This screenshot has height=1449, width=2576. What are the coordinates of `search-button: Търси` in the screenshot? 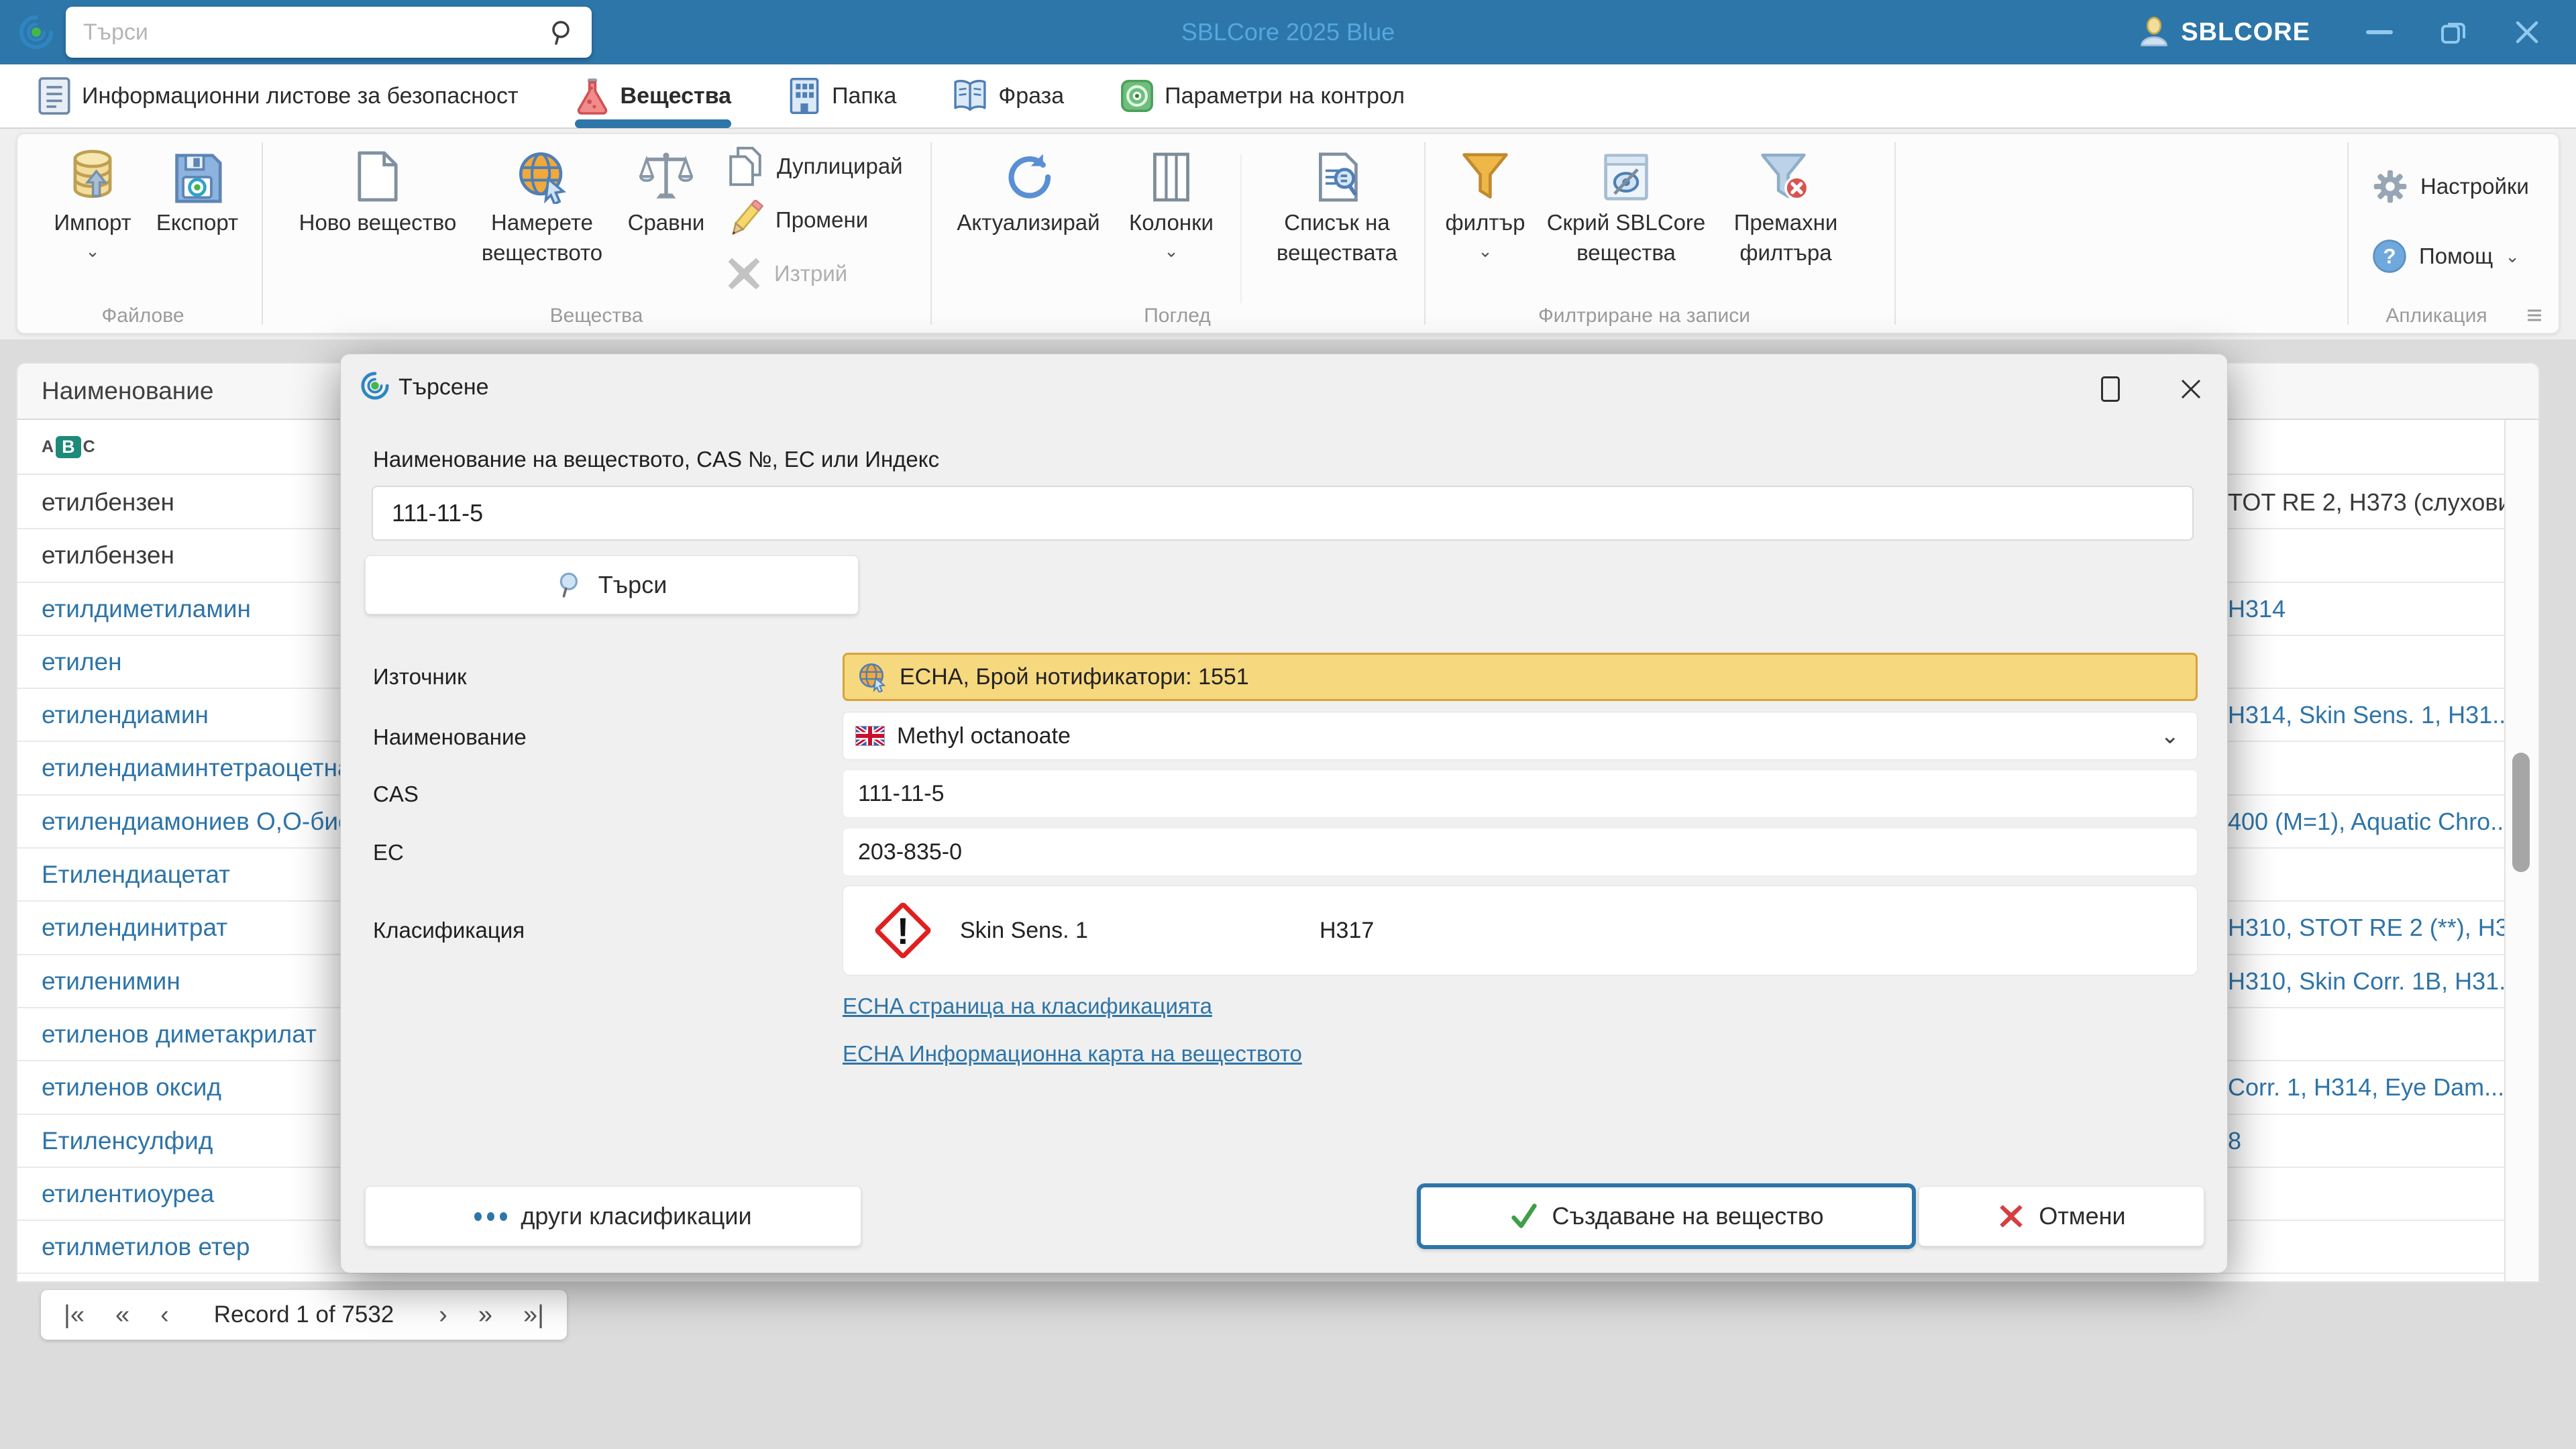 It's located at (612, 584).